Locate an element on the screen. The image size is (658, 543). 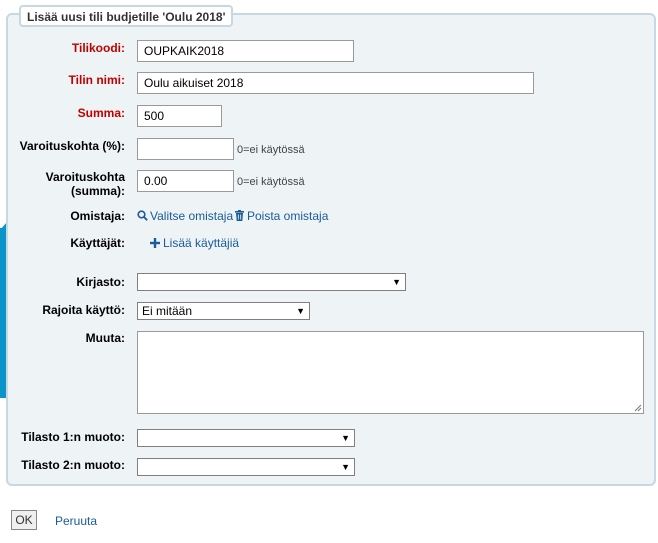
stat2-select: ▼ is located at coordinates (246, 467).